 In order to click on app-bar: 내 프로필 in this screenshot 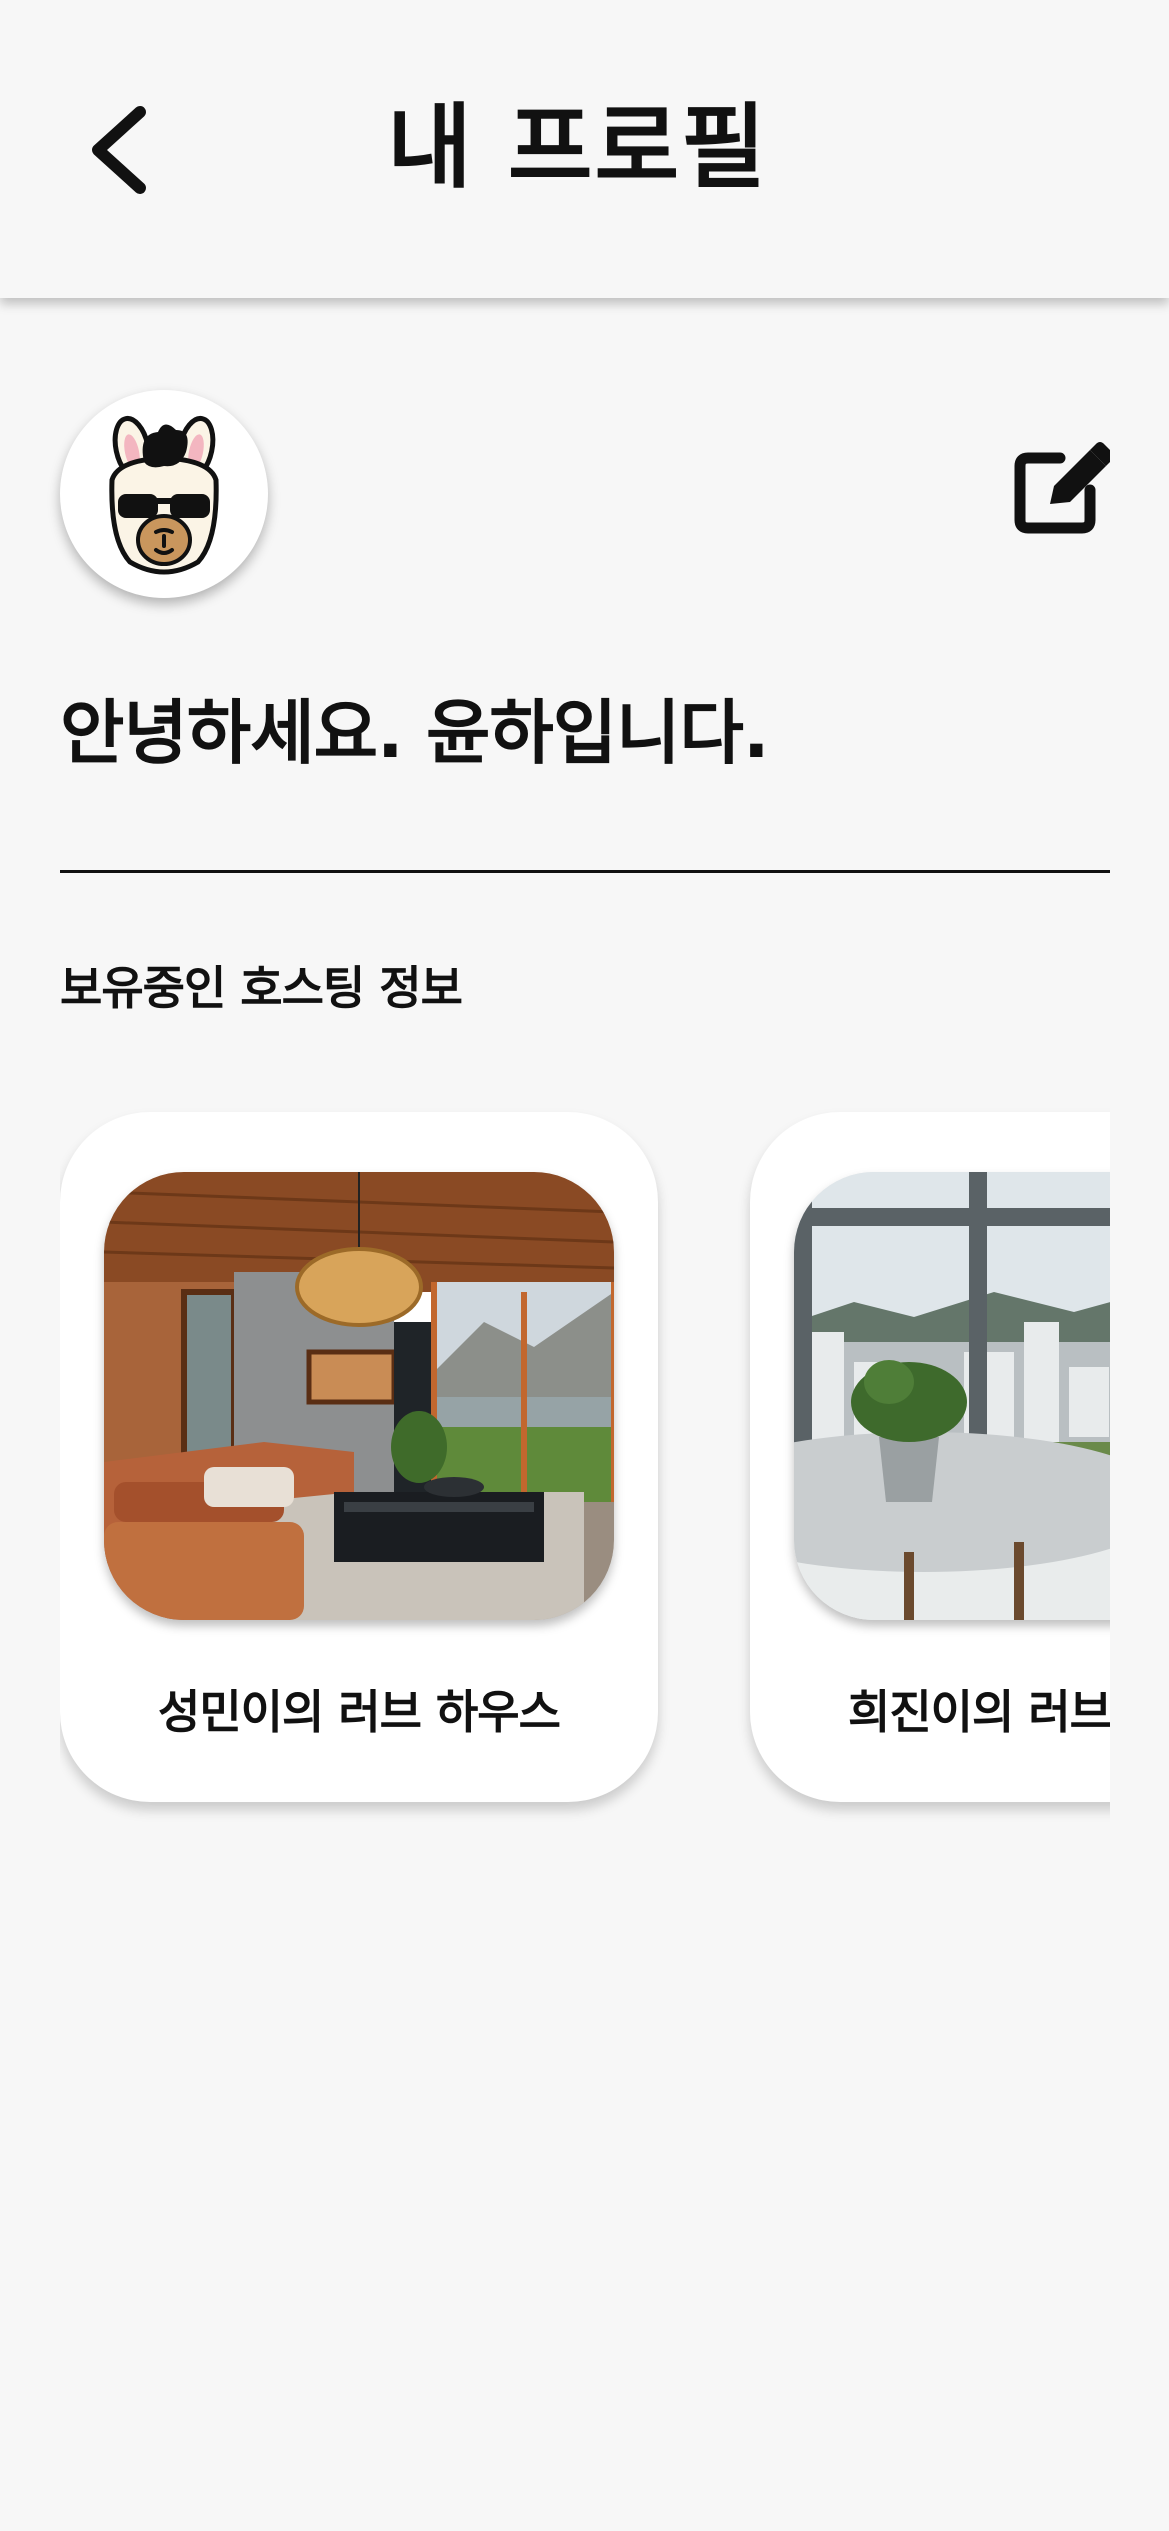, I will do `click(584, 149)`.